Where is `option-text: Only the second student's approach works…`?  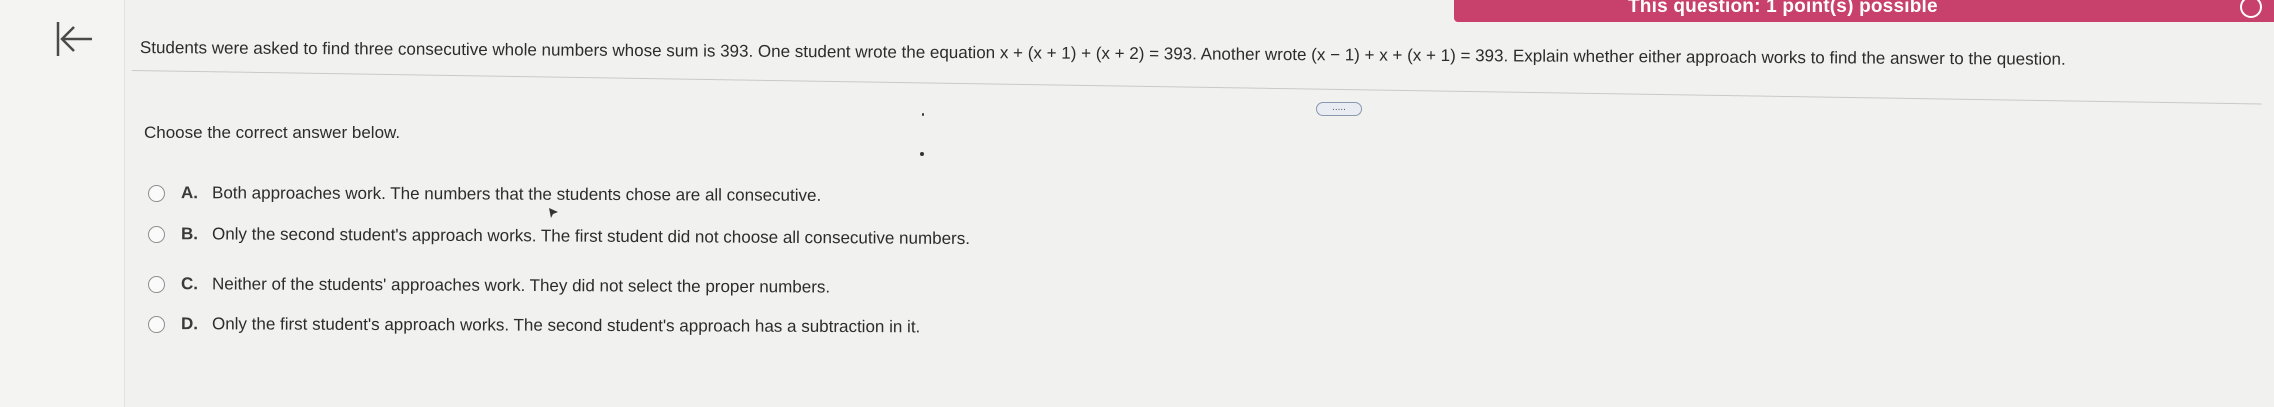 option-text: Only the second student's approach works… is located at coordinates (591, 236).